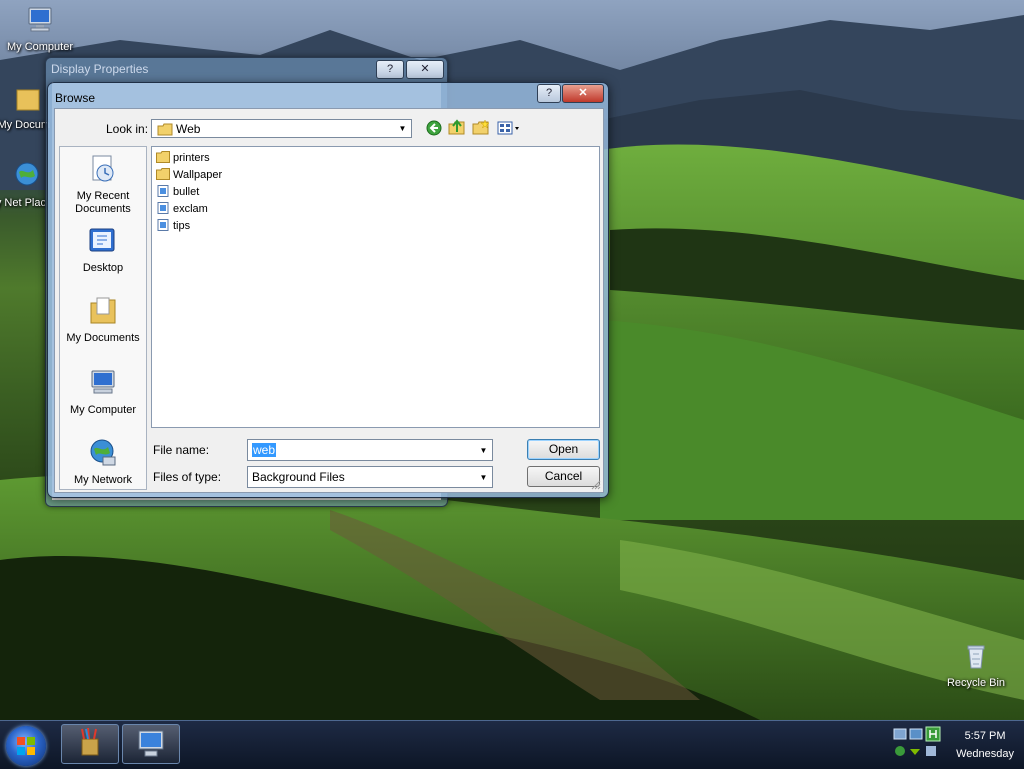  What do you see at coordinates (103, 184) in the screenshot?
I see `place-my-recent-documents: My Recent Documents` at bounding box center [103, 184].